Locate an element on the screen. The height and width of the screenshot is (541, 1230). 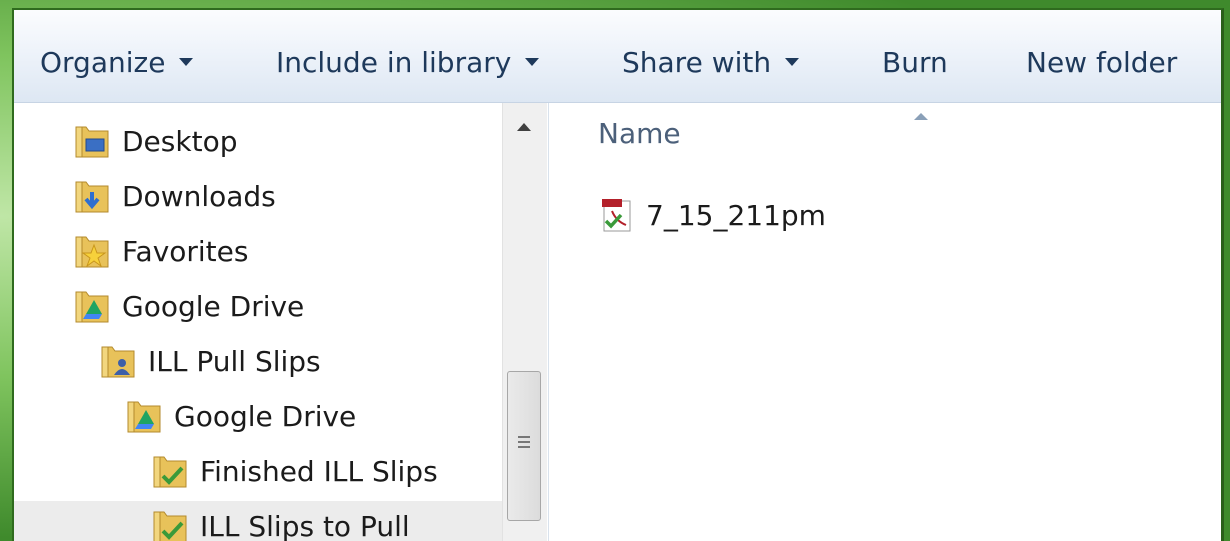
file-name: 7_15_211pm is located at coordinates (736, 215).